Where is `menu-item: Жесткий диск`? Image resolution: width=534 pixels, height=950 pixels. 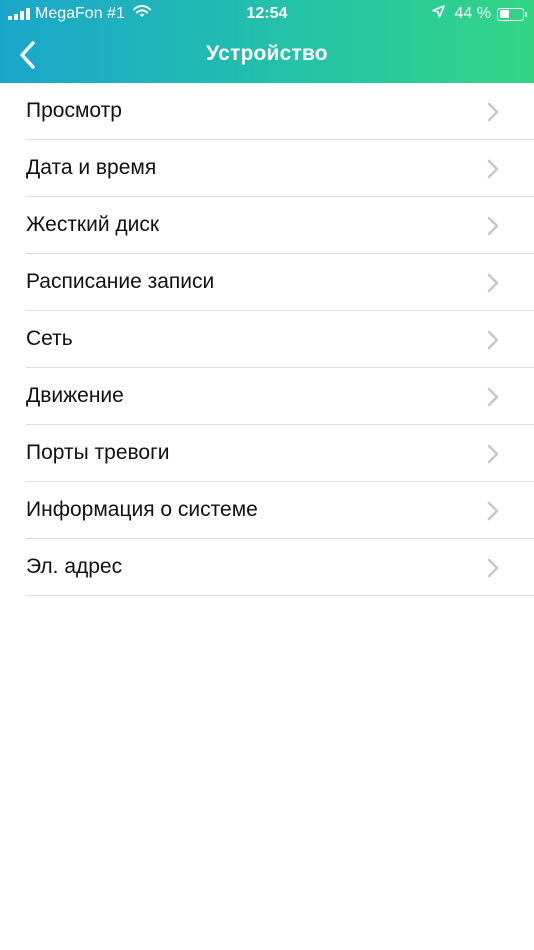 menu-item: Жесткий диск is located at coordinates (280, 225).